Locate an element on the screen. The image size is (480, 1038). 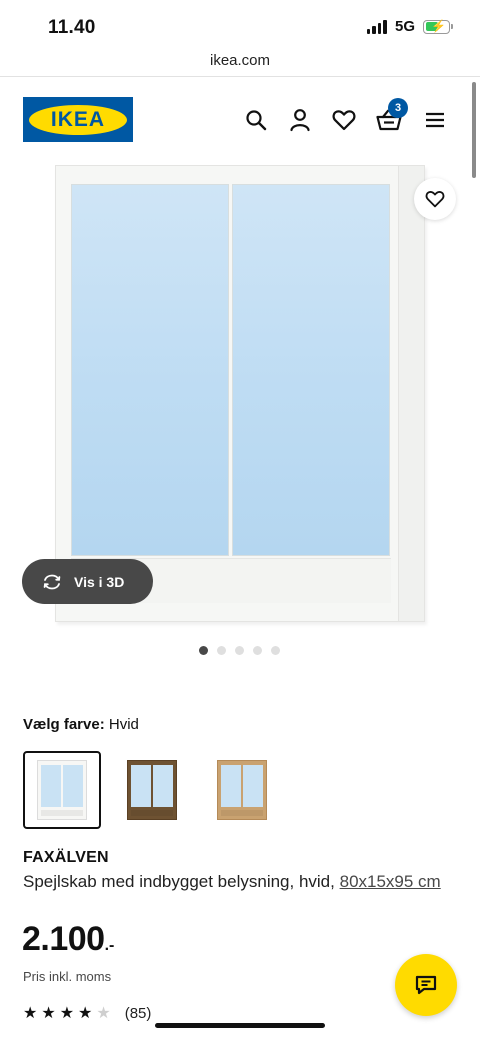
add-to-wishlist-button is located at coordinates (435, 199).